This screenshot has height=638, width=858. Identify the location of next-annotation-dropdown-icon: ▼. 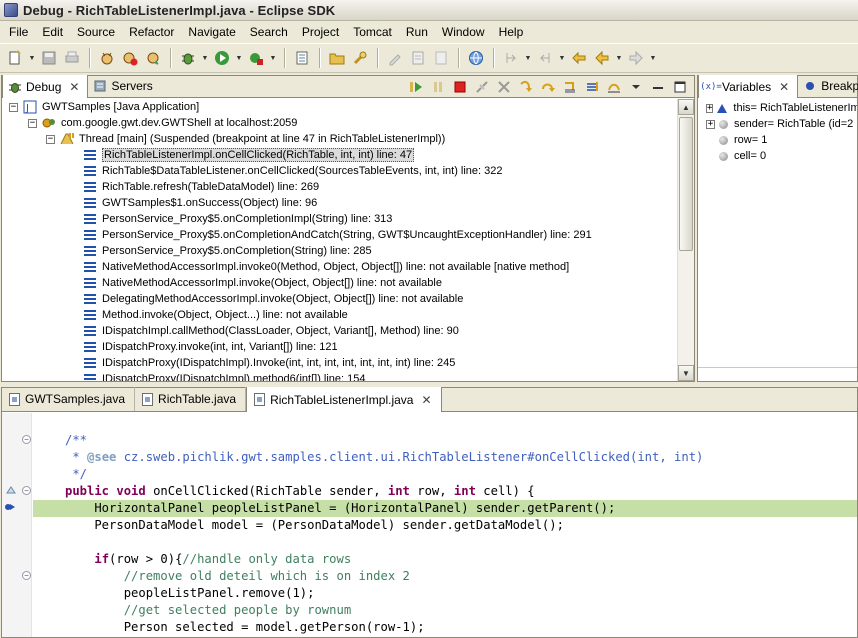
(528, 58).